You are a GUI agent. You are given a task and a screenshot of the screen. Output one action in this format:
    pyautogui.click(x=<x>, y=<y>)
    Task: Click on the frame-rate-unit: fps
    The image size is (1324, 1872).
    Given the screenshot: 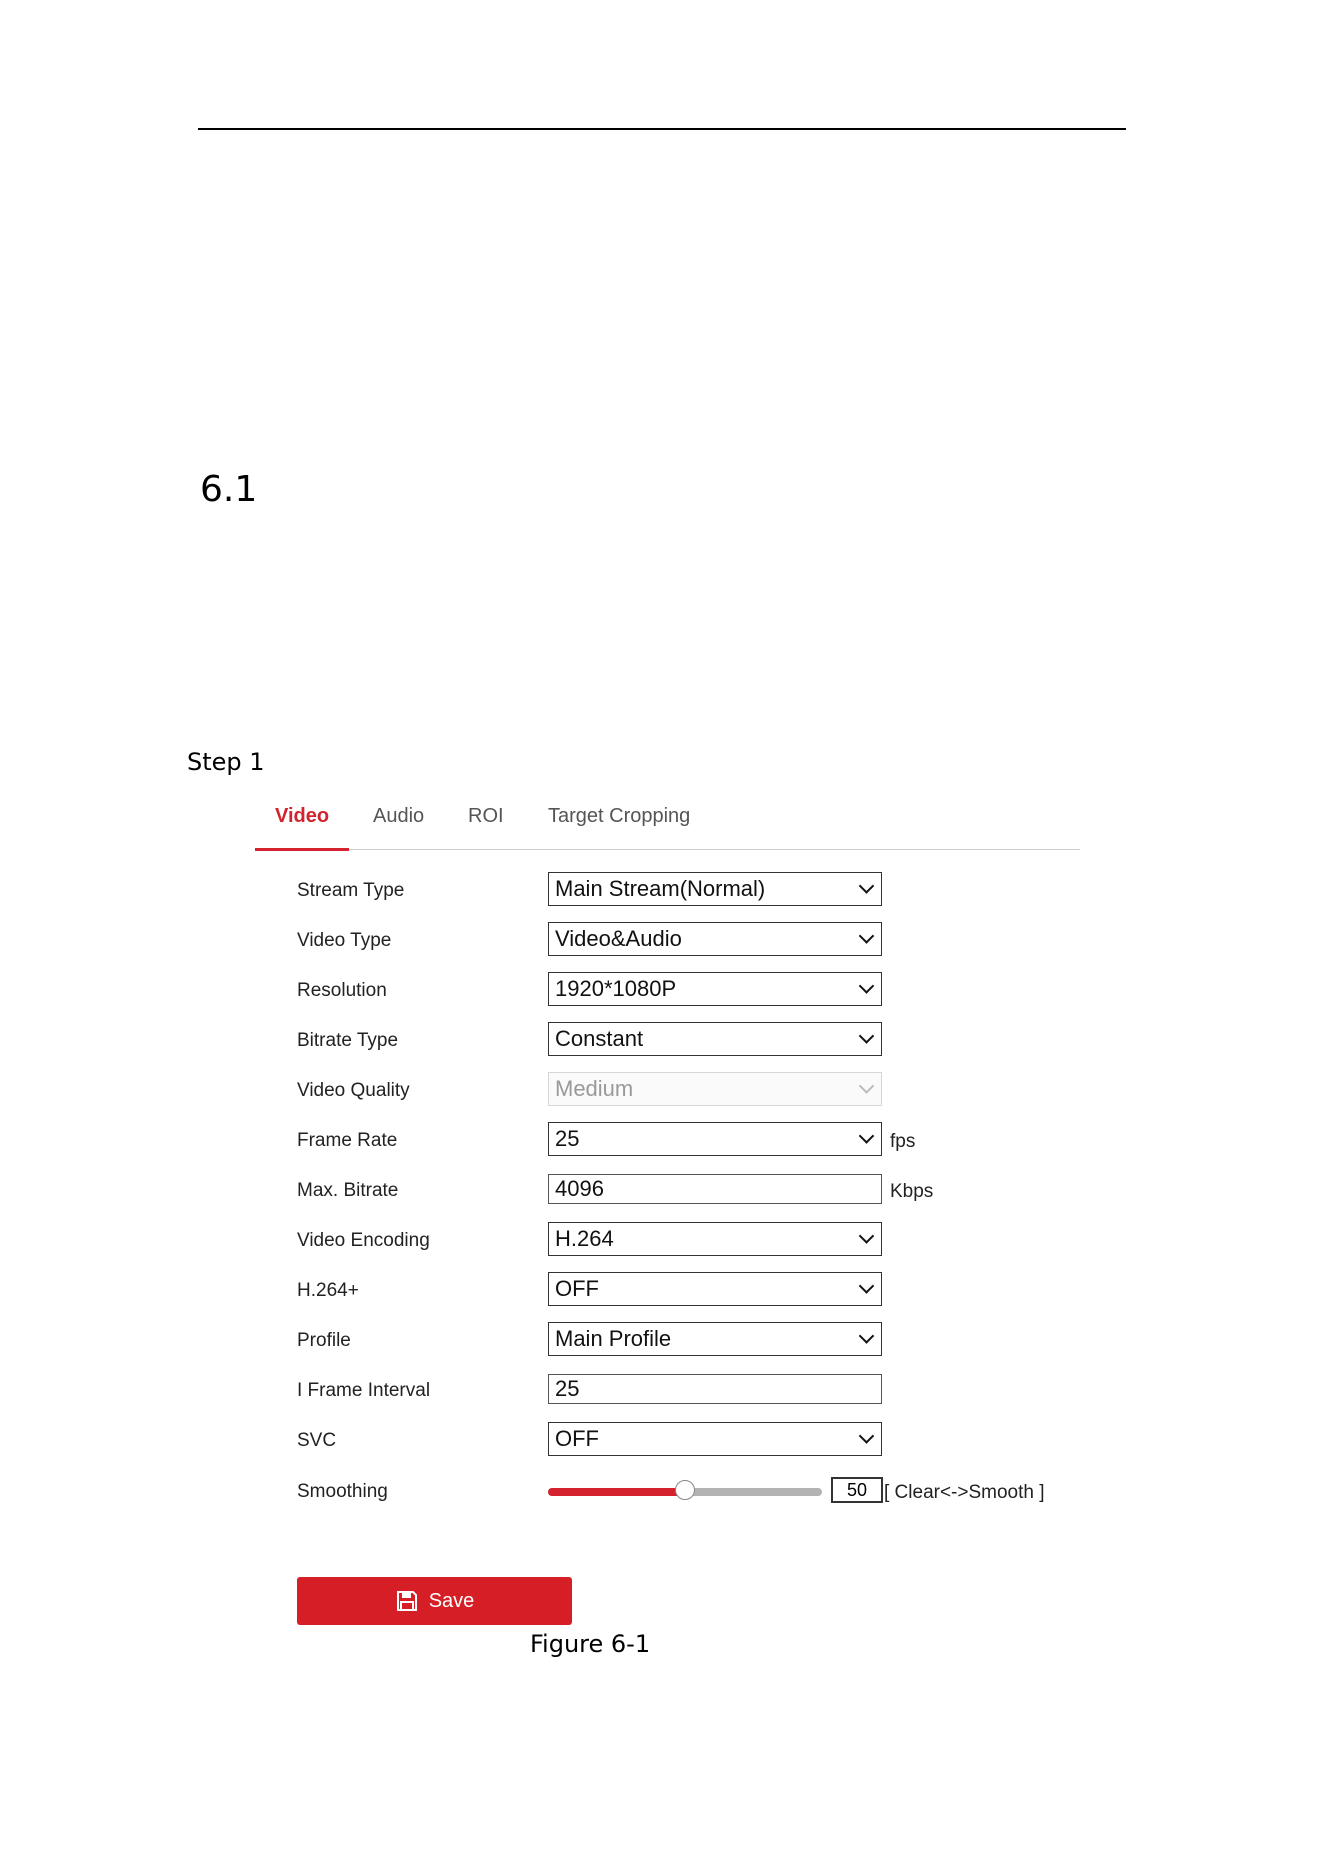 What is the action you would take?
    pyautogui.click(x=903, y=1141)
    